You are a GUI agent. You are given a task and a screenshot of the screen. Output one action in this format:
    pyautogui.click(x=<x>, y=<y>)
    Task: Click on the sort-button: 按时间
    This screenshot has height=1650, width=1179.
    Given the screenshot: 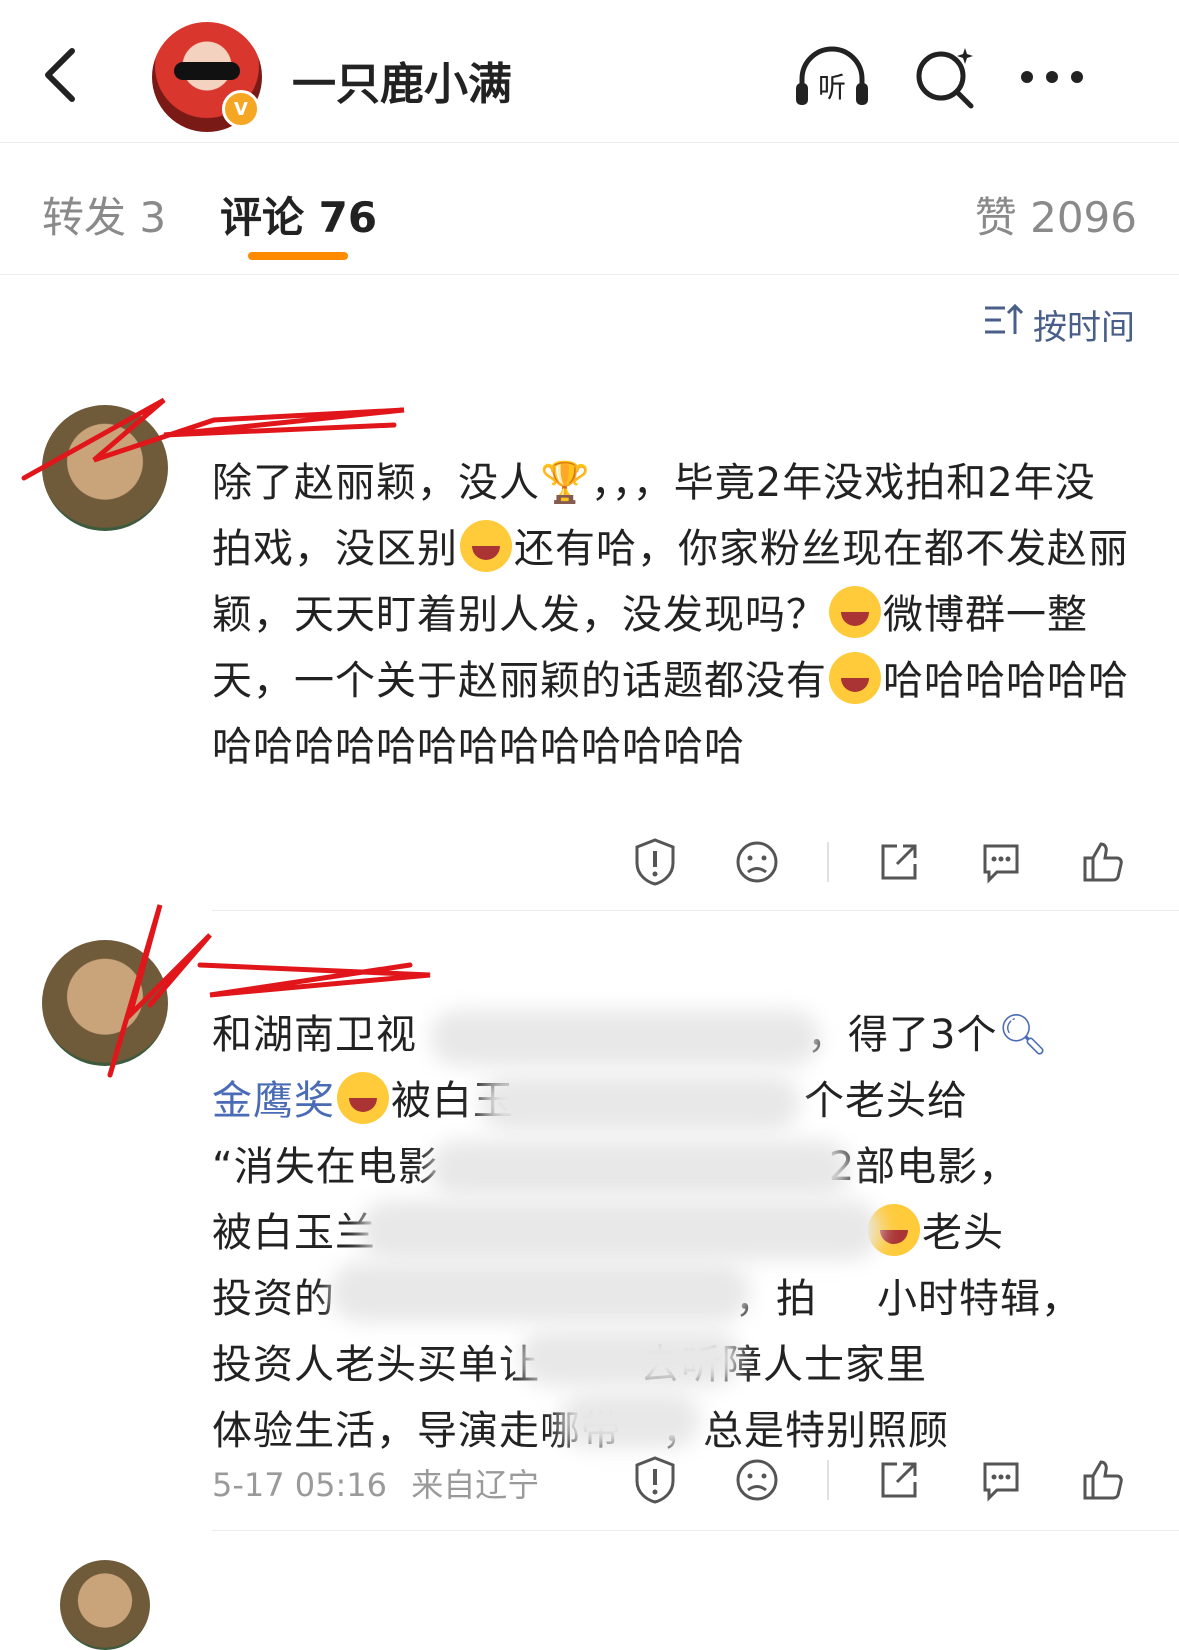 What is the action you would take?
    pyautogui.click(x=1059, y=324)
    